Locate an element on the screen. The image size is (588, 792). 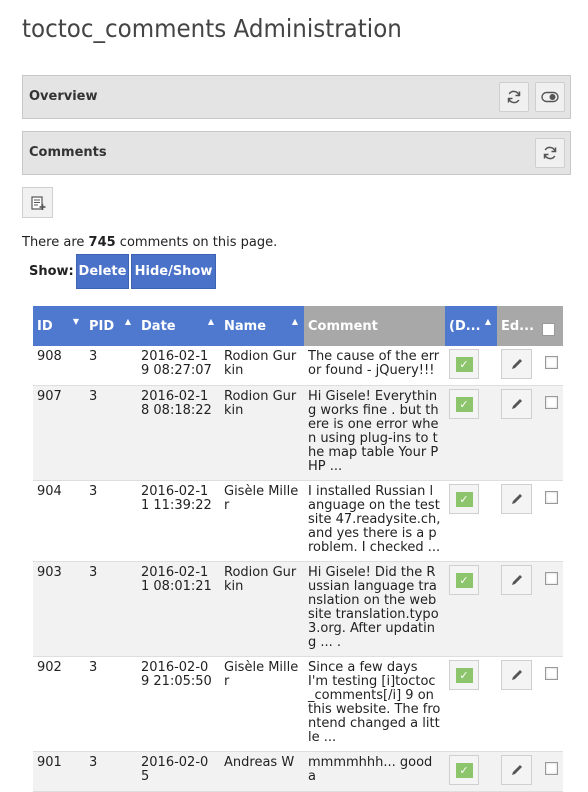
overview-refresh-button is located at coordinates (514, 97).